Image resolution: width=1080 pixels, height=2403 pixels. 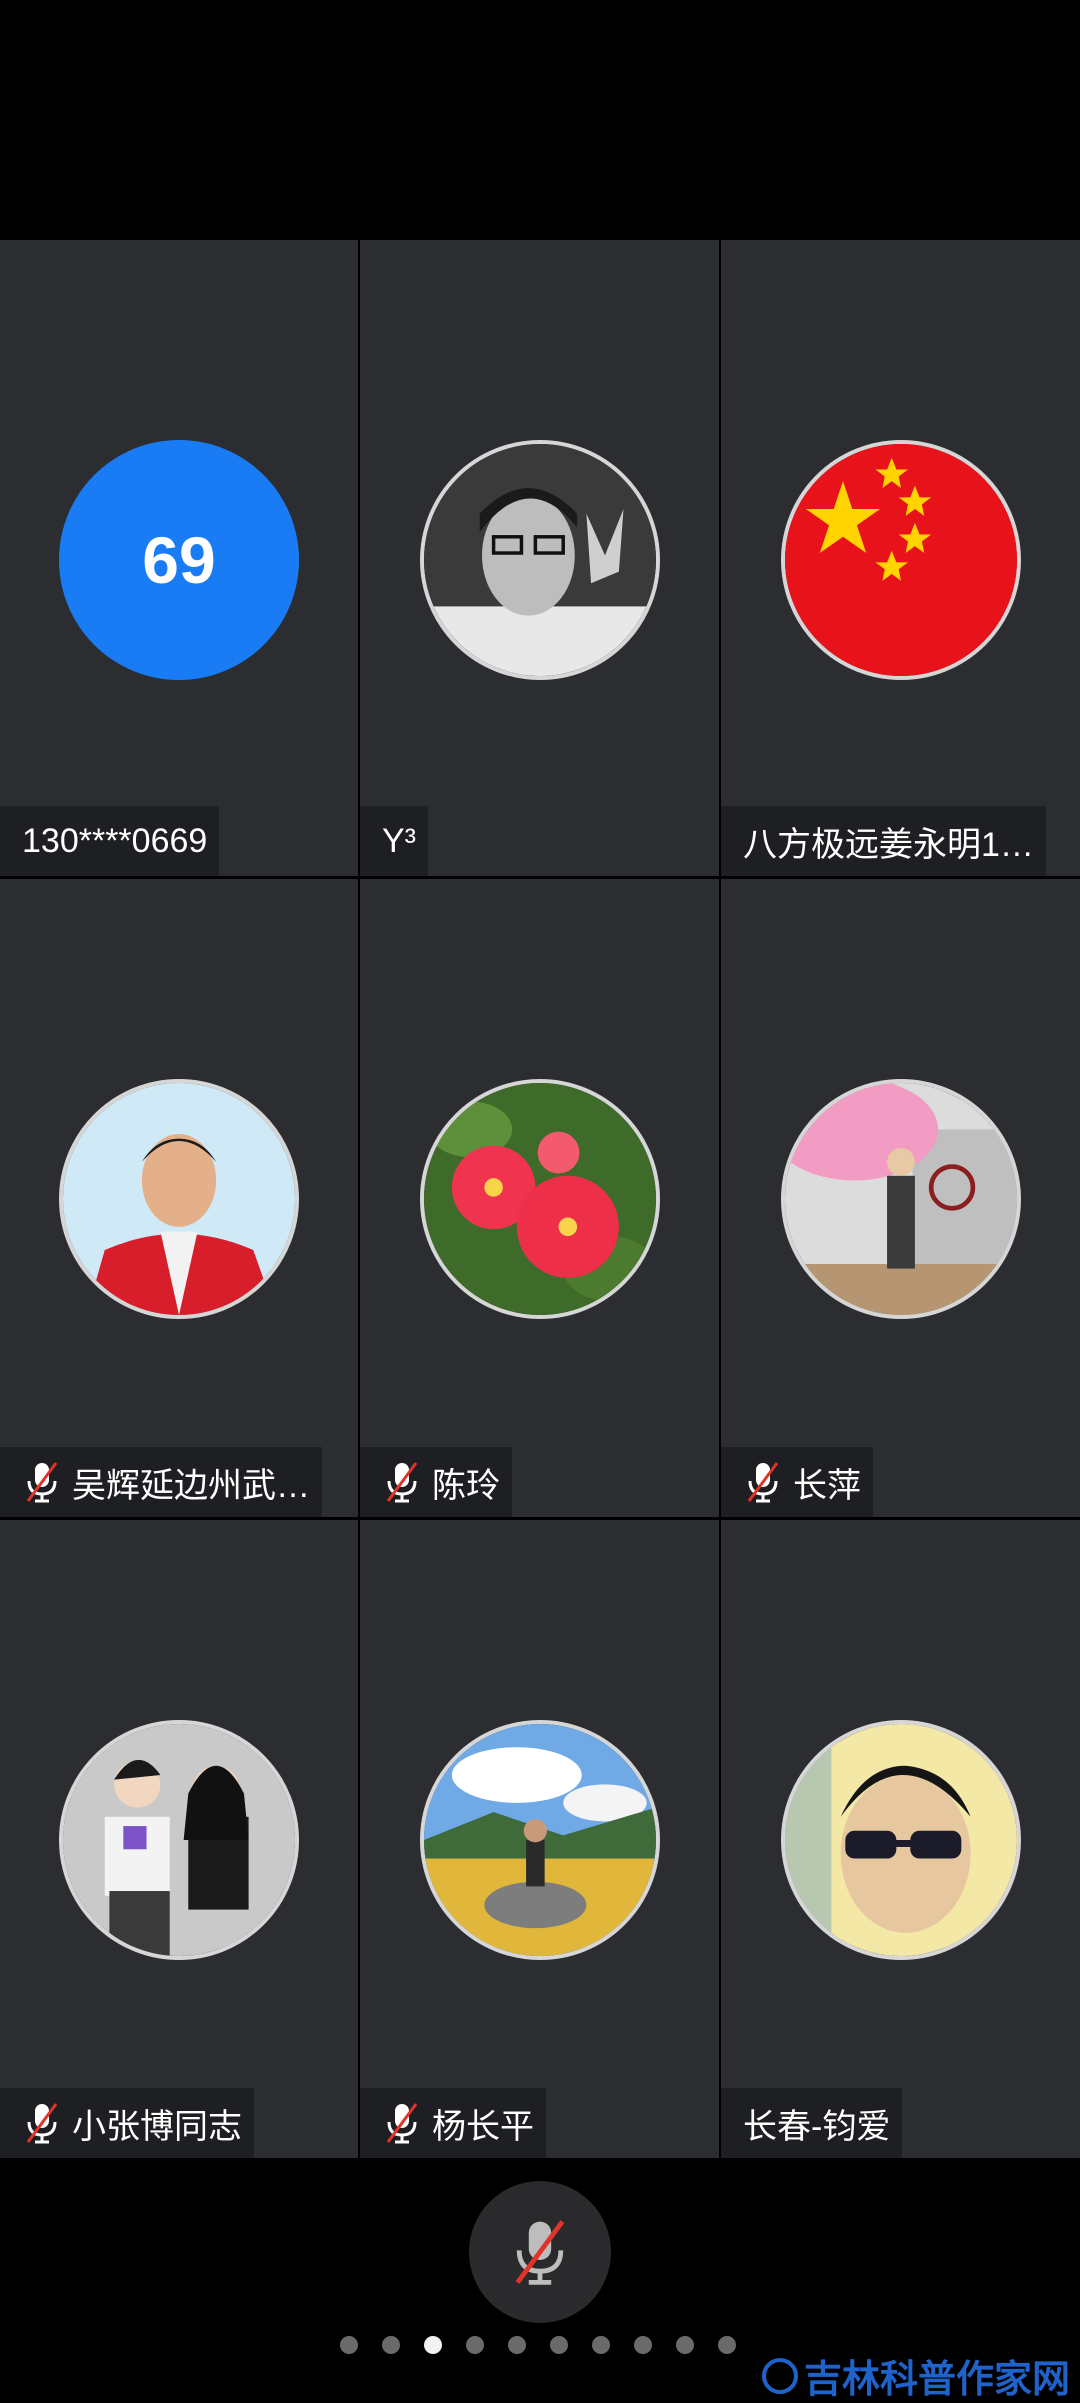 I want to click on name-tag: 陈玲, so click(x=436, y=1482).